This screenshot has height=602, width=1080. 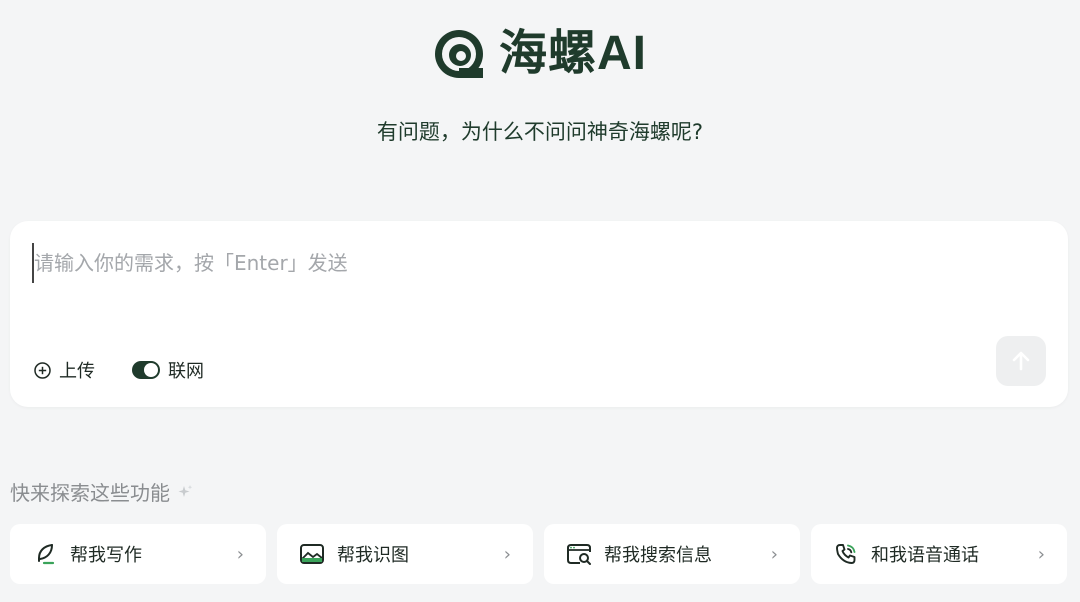 I want to click on upload-button: 上传, so click(x=64, y=370).